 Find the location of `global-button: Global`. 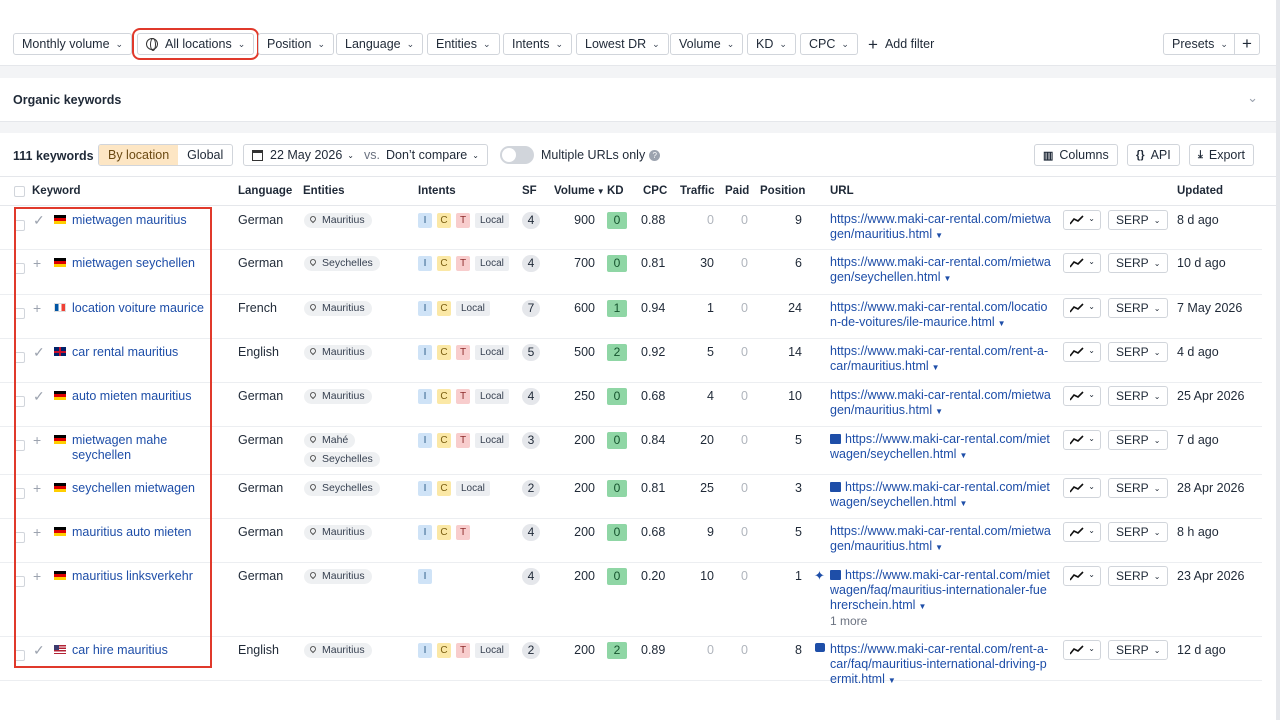

global-button: Global is located at coordinates (205, 155).